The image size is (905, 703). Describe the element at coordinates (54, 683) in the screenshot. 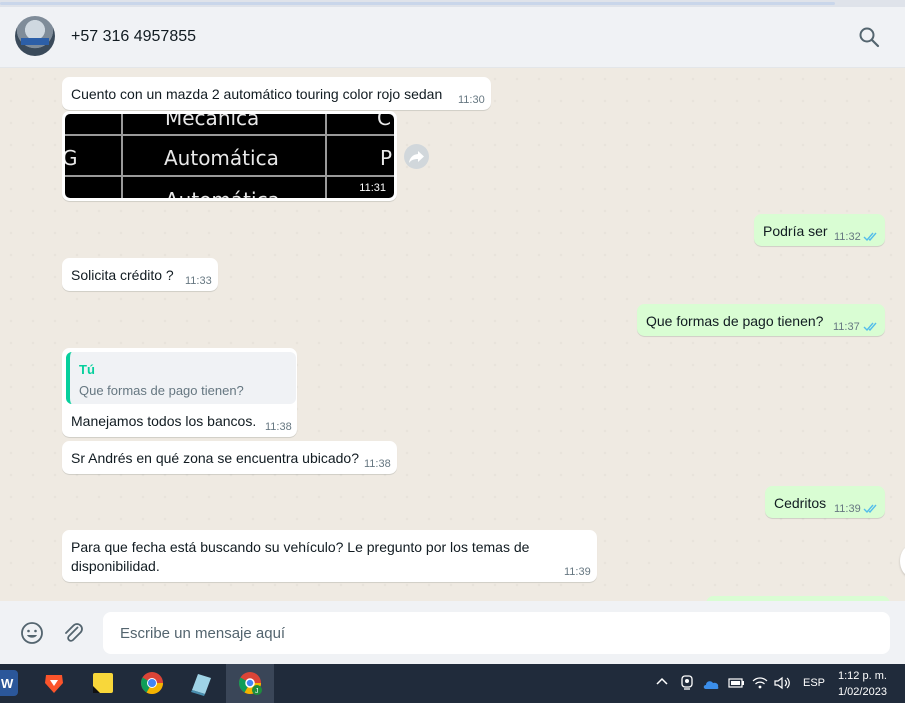

I see `brave-icon` at that location.